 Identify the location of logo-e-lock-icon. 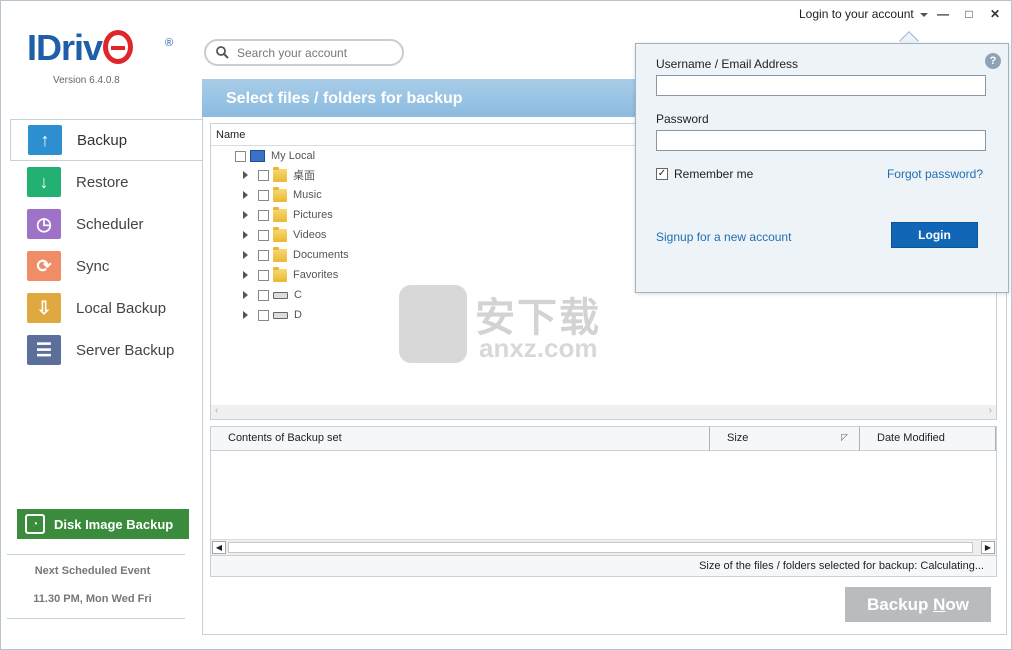
(118, 47).